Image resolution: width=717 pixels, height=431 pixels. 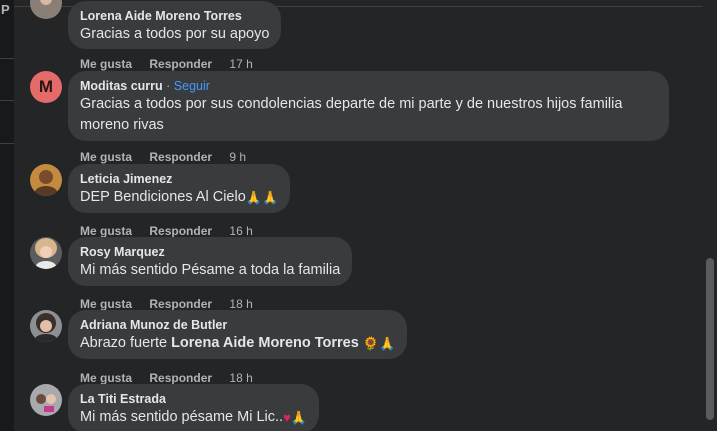 What do you see at coordinates (368, 86) in the screenshot?
I see `comment-author-line: Moditas curru · Seguir` at bounding box center [368, 86].